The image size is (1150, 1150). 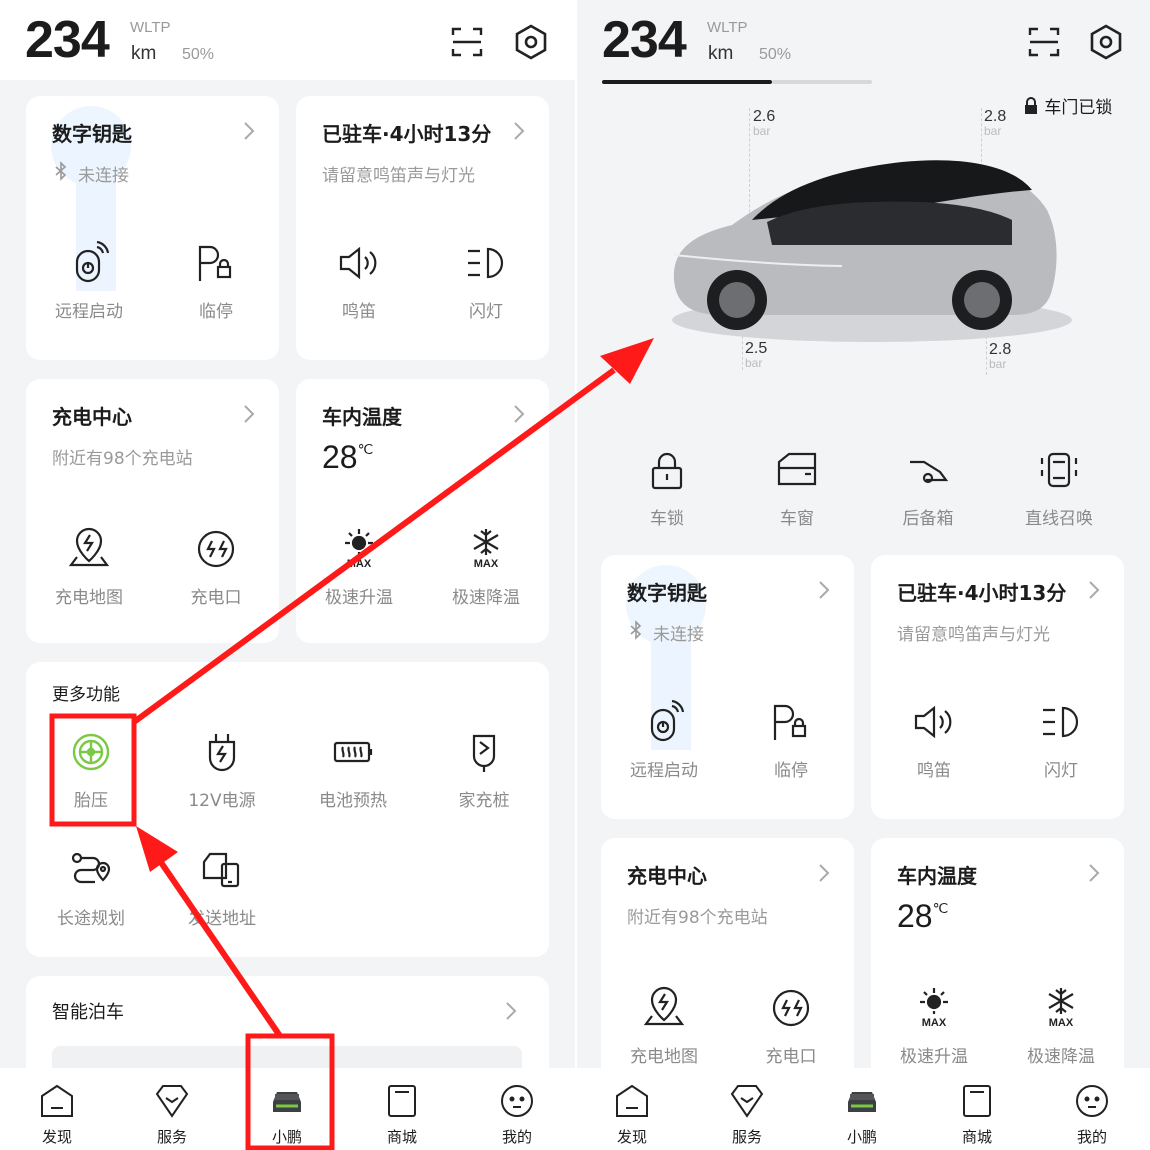 What do you see at coordinates (775, 54) in the screenshot?
I see `battery-percent: 50%` at bounding box center [775, 54].